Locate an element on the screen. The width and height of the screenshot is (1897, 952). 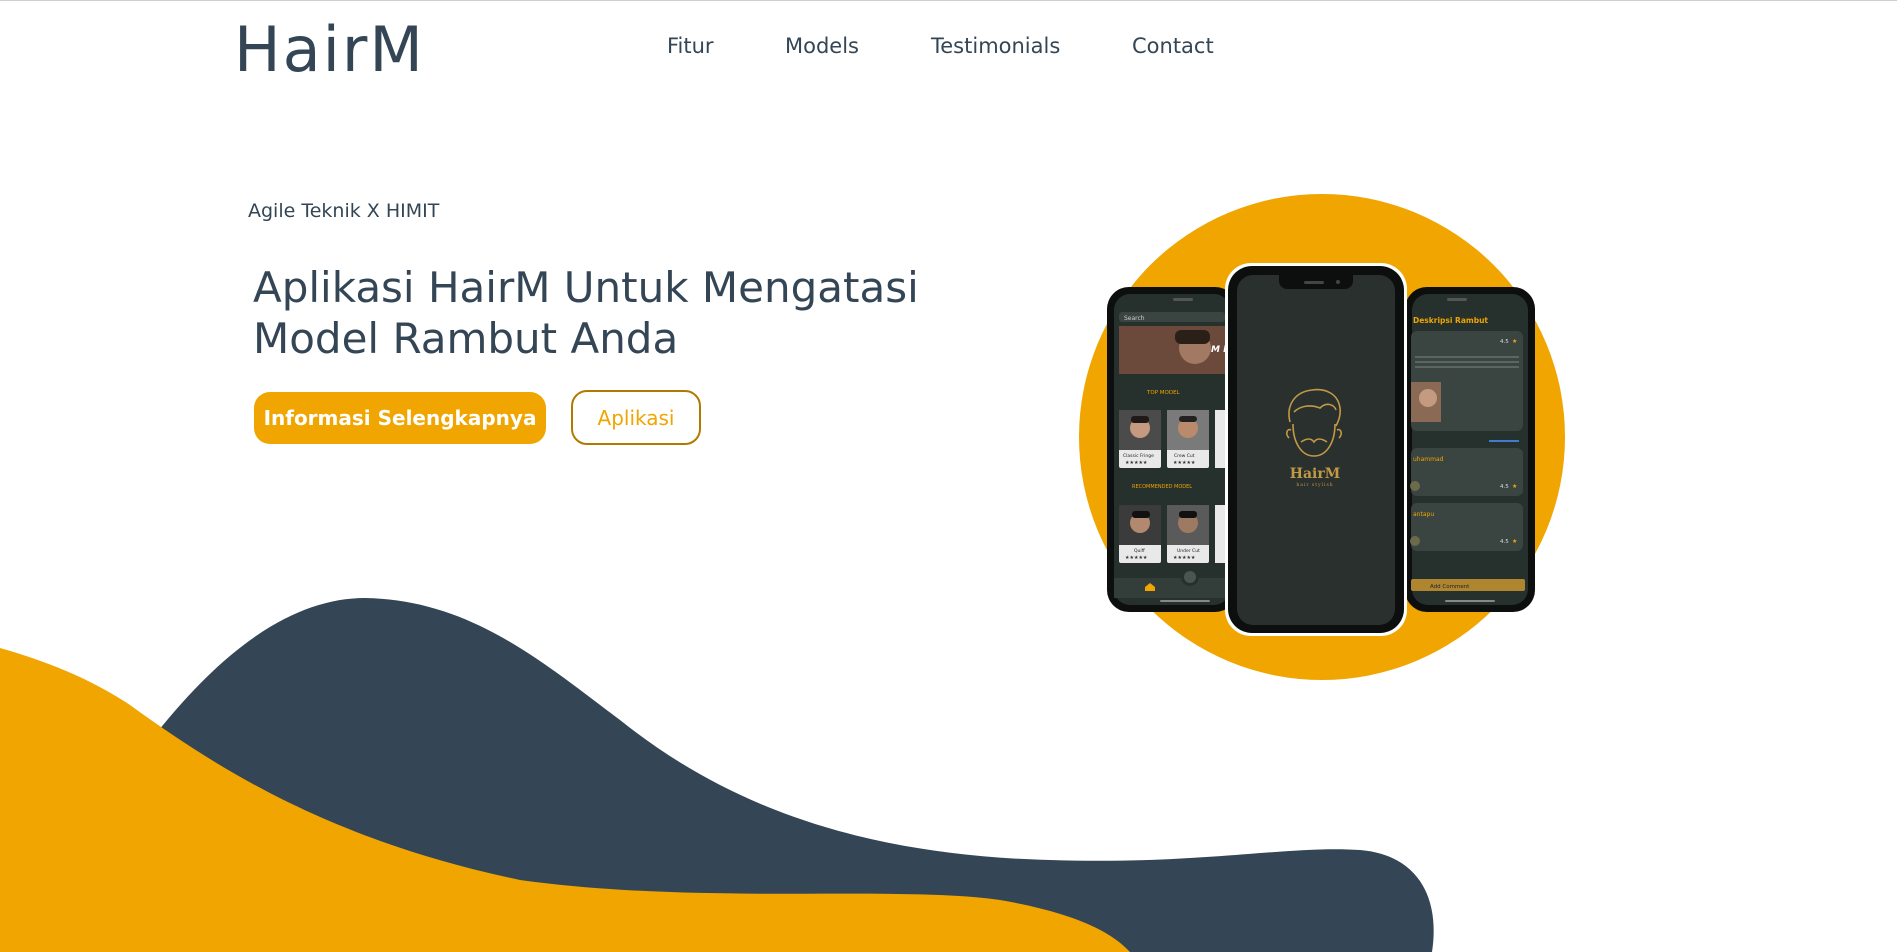
nav-models: Models is located at coordinates (822, 46).